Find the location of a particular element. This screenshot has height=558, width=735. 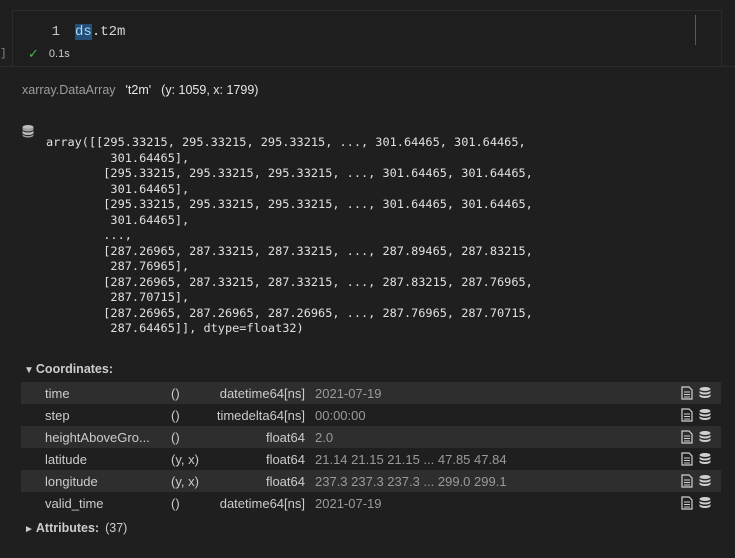

attributes-title: Attributes: is located at coordinates (67, 528).